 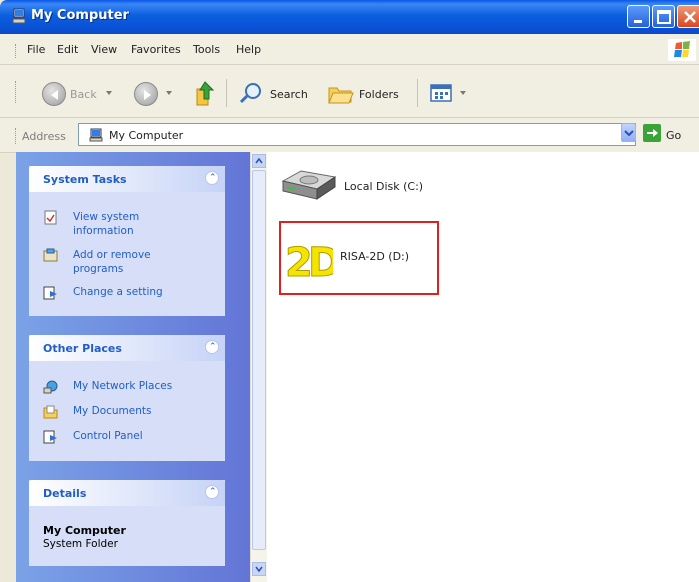 I want to click on task-pane-scrollbar, so click(x=258, y=367).